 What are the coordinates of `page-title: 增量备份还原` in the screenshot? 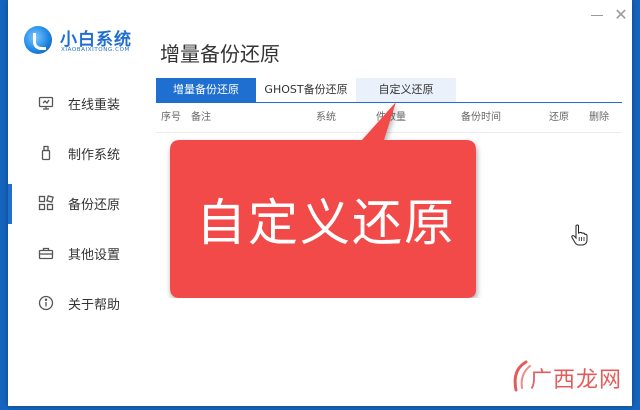 It's located at (220, 54).